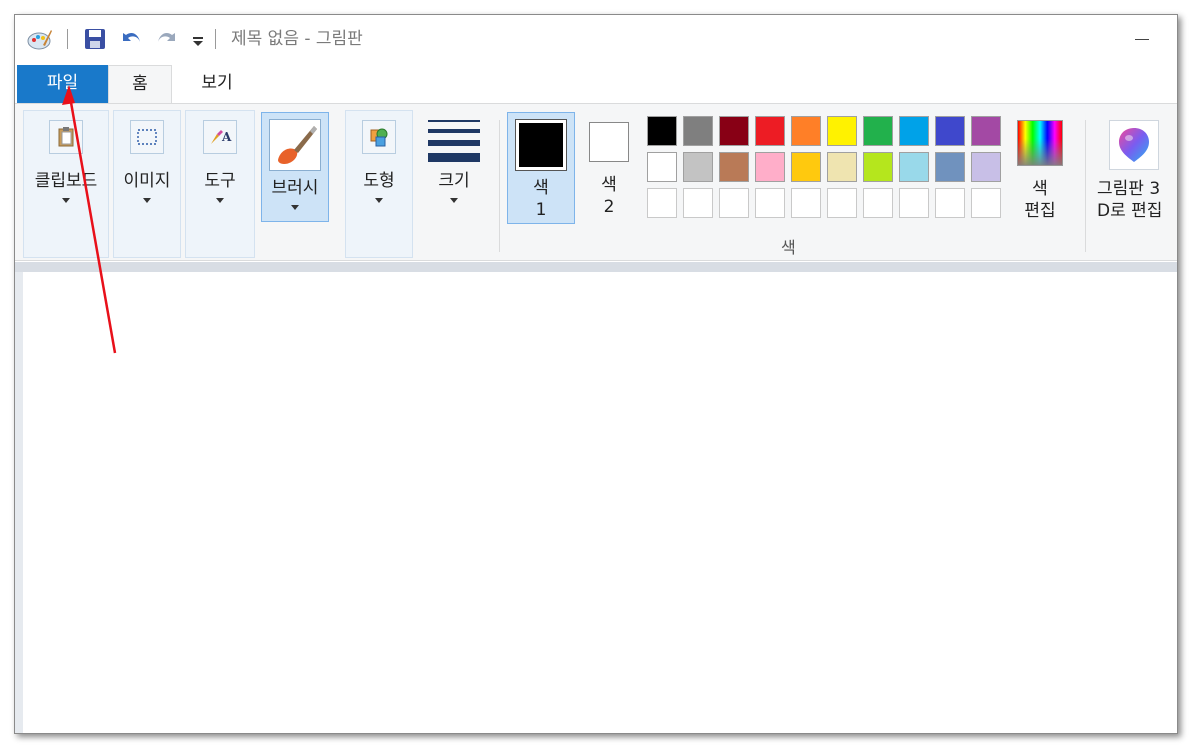 Image resolution: width=1196 pixels, height=750 pixels. What do you see at coordinates (89, 219) in the screenshot?
I see `annotation-arrow` at bounding box center [89, 219].